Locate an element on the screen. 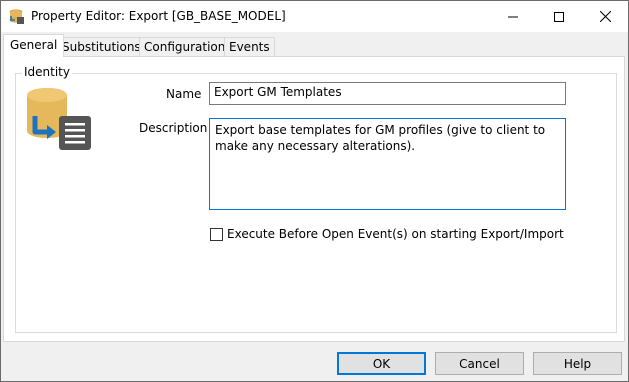 This screenshot has width=629, height=382. minimize-icon is located at coordinates (513, 16).